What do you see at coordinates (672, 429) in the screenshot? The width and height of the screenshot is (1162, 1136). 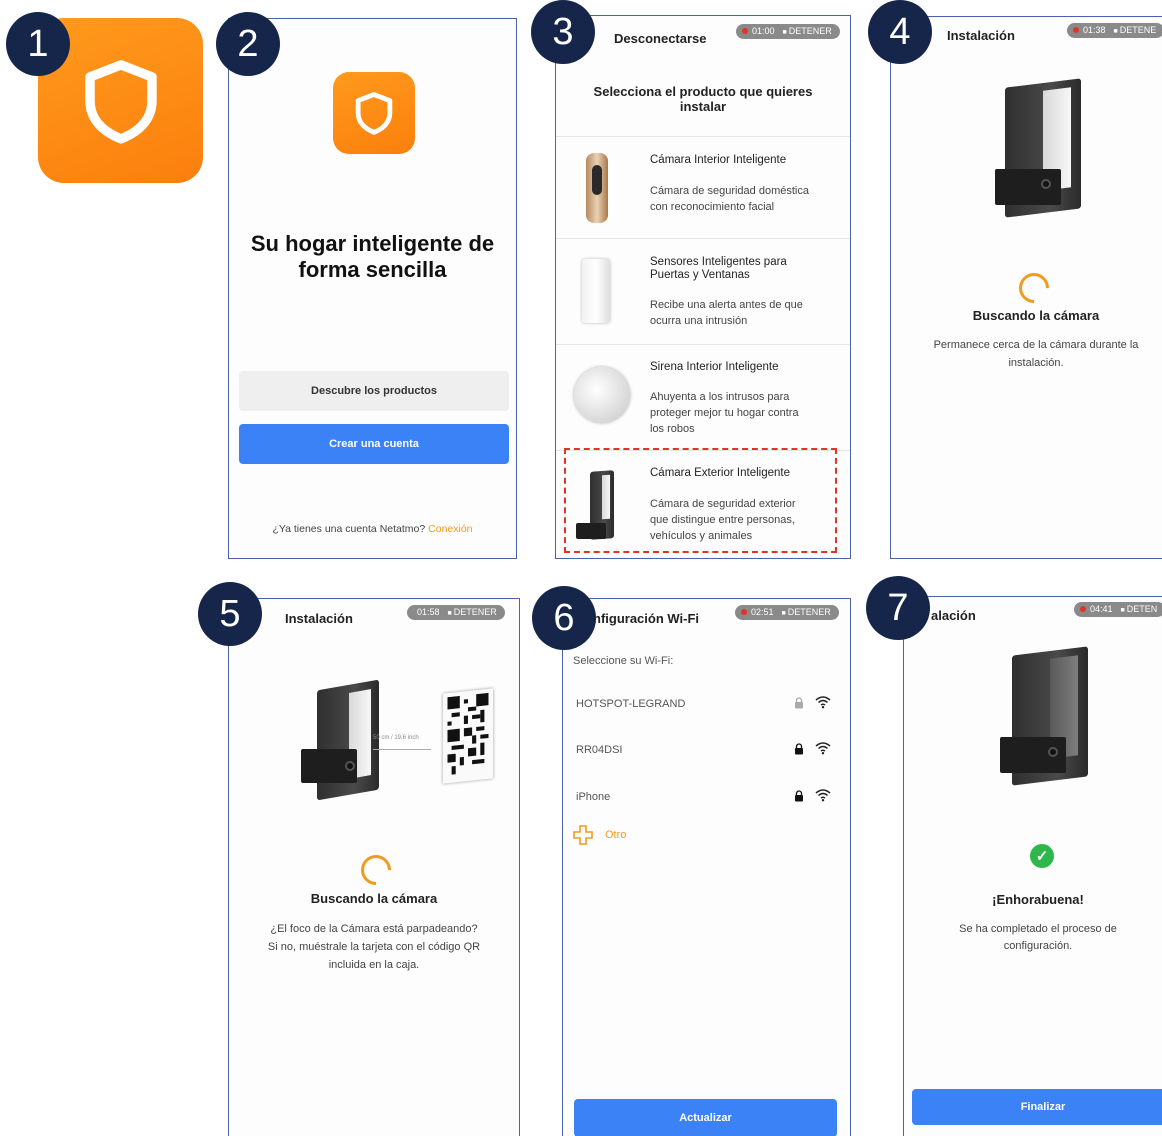 I see `product-description-line3: los robos` at bounding box center [672, 429].